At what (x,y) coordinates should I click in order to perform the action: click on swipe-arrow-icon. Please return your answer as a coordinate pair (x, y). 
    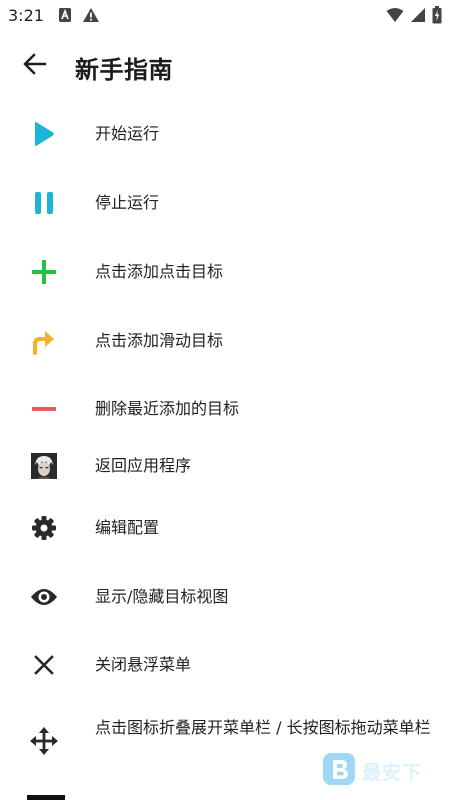
    Looking at the image, I should click on (44, 341).